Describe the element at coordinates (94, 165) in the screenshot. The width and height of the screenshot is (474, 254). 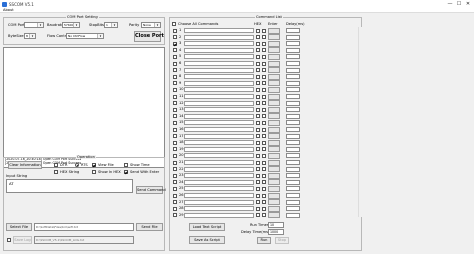
I see `view-file-checkbox` at that location.